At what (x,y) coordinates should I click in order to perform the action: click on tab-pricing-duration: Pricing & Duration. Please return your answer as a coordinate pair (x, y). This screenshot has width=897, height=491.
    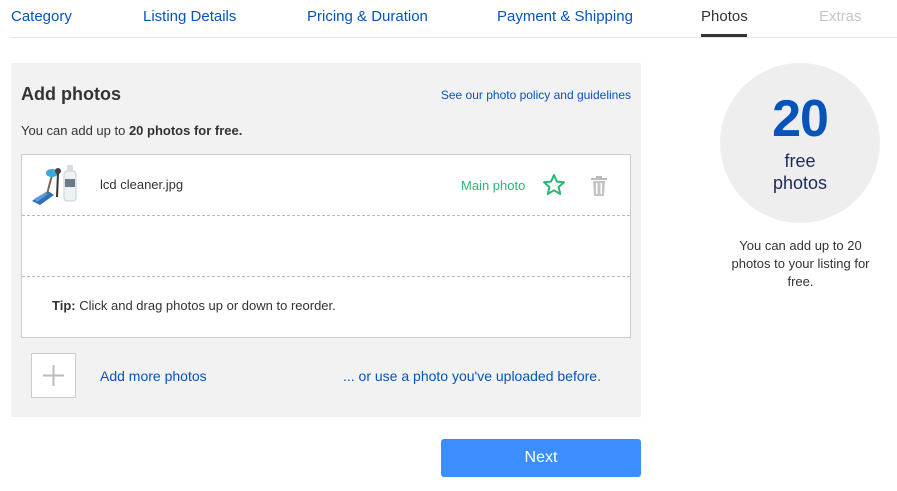
    Looking at the image, I should click on (367, 16).